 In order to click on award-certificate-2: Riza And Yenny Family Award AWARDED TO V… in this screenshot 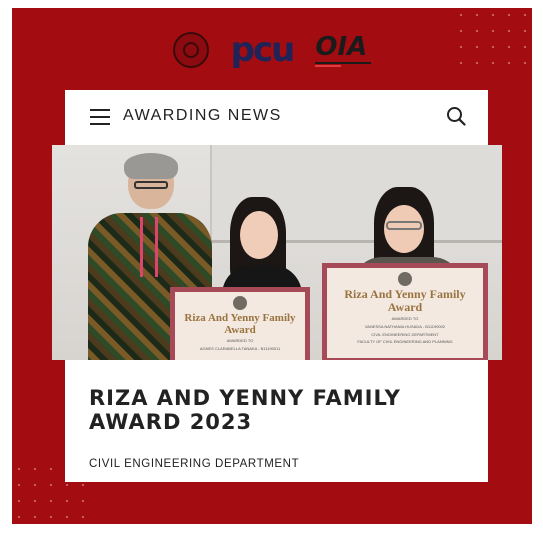, I will do `click(405, 311)`.